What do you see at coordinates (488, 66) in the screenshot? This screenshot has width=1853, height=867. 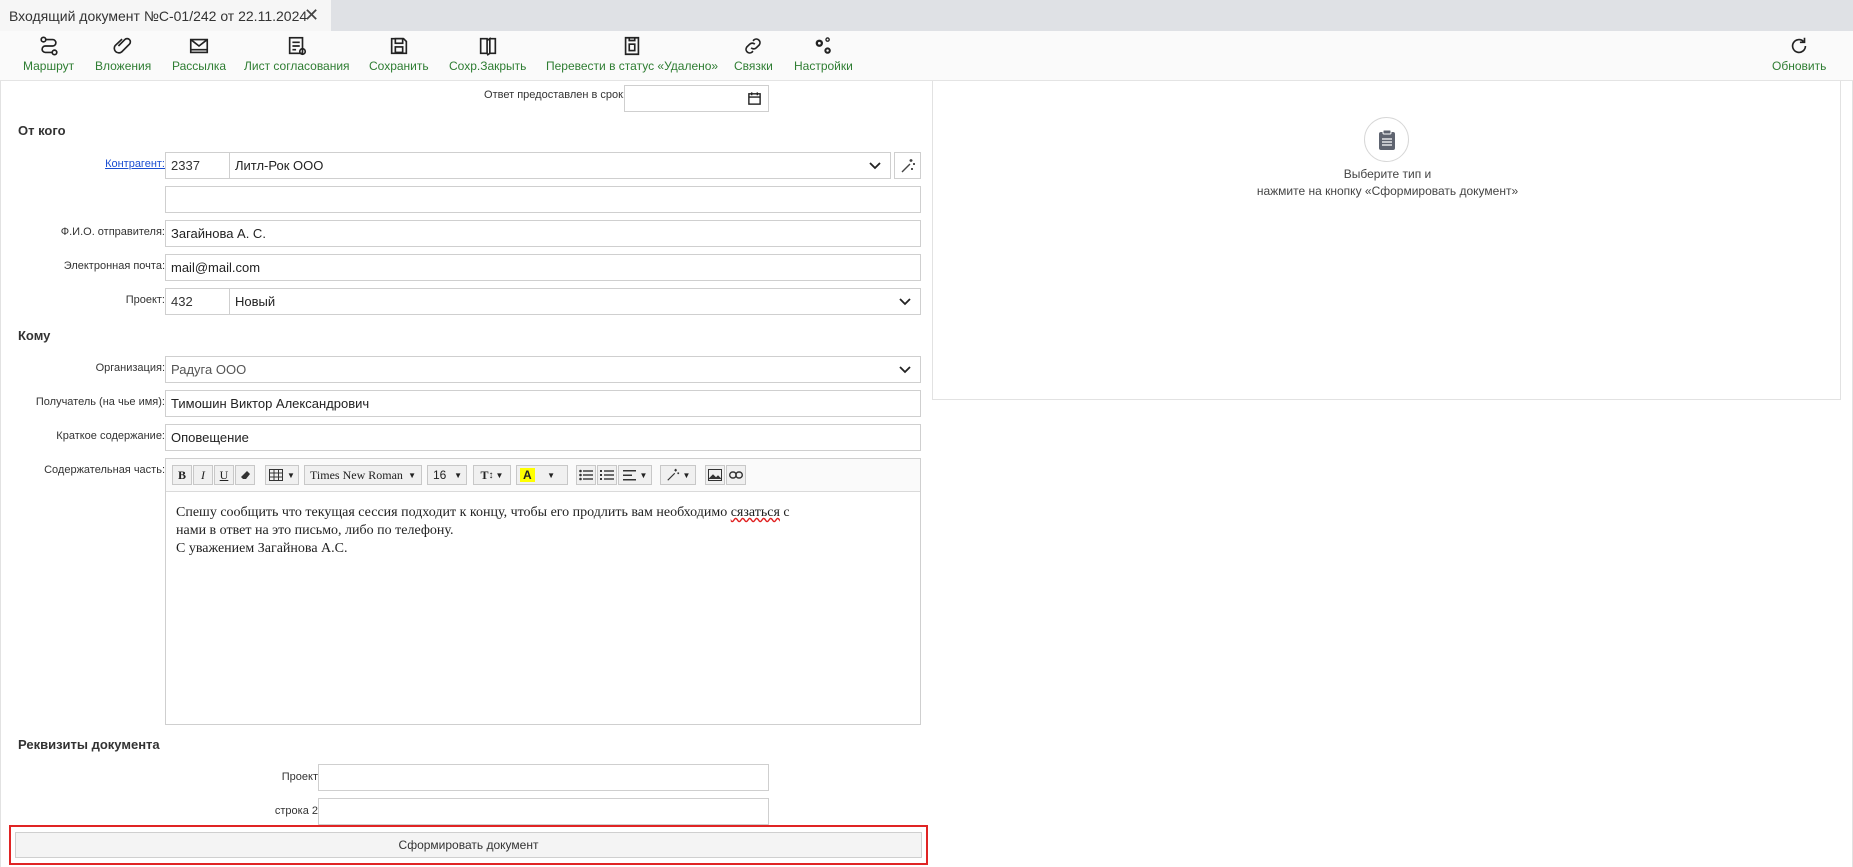 I see `save-close-label: Сохр.Закрыть` at bounding box center [488, 66].